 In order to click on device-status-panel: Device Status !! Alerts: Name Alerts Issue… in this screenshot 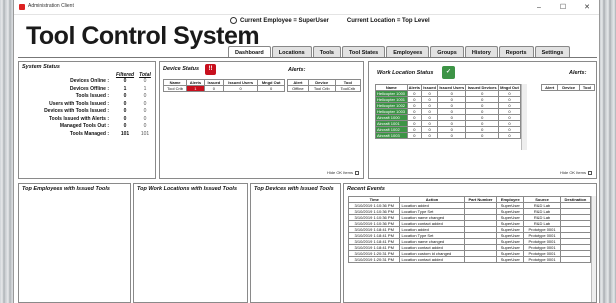, I will do `click(261, 120)`.